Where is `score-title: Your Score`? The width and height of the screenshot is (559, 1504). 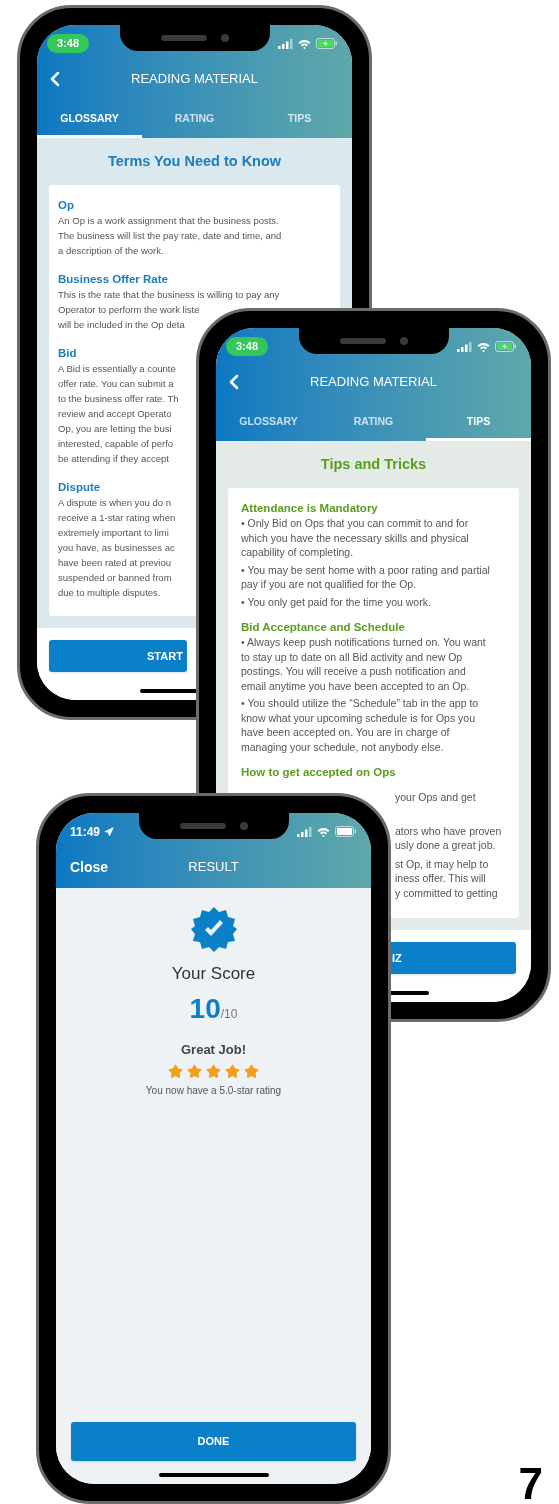 score-title: Your Score is located at coordinates (213, 974).